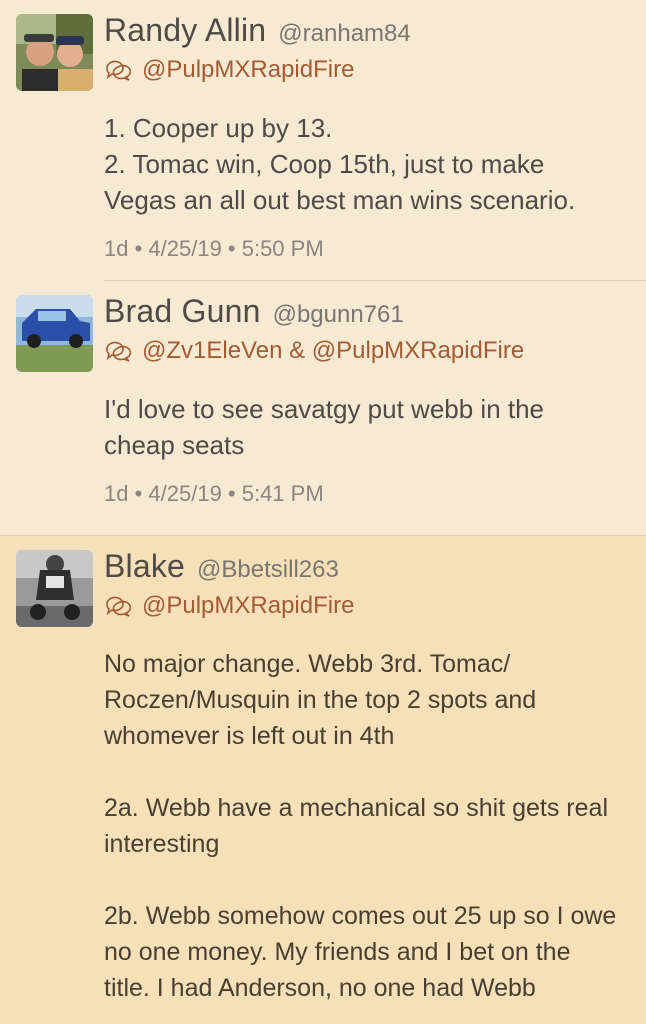  What do you see at coordinates (333, 351) in the screenshot?
I see `reply-to-handles: @Zv1EleVen & @PulpMXRapidFire` at bounding box center [333, 351].